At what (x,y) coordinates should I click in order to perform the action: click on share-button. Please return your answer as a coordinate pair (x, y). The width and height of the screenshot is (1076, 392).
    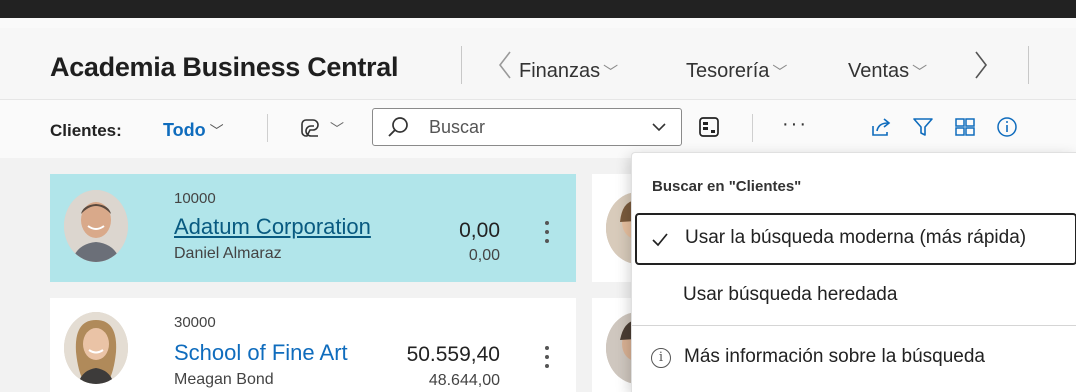
    Looking at the image, I should click on (881, 127).